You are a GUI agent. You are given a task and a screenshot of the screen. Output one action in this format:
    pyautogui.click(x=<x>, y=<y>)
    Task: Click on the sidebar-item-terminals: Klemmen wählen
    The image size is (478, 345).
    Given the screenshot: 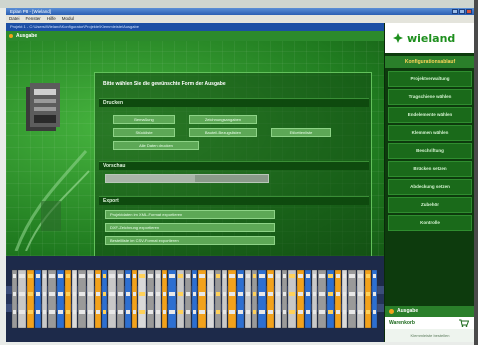 What is the action you would take?
    pyautogui.click(x=430, y=133)
    